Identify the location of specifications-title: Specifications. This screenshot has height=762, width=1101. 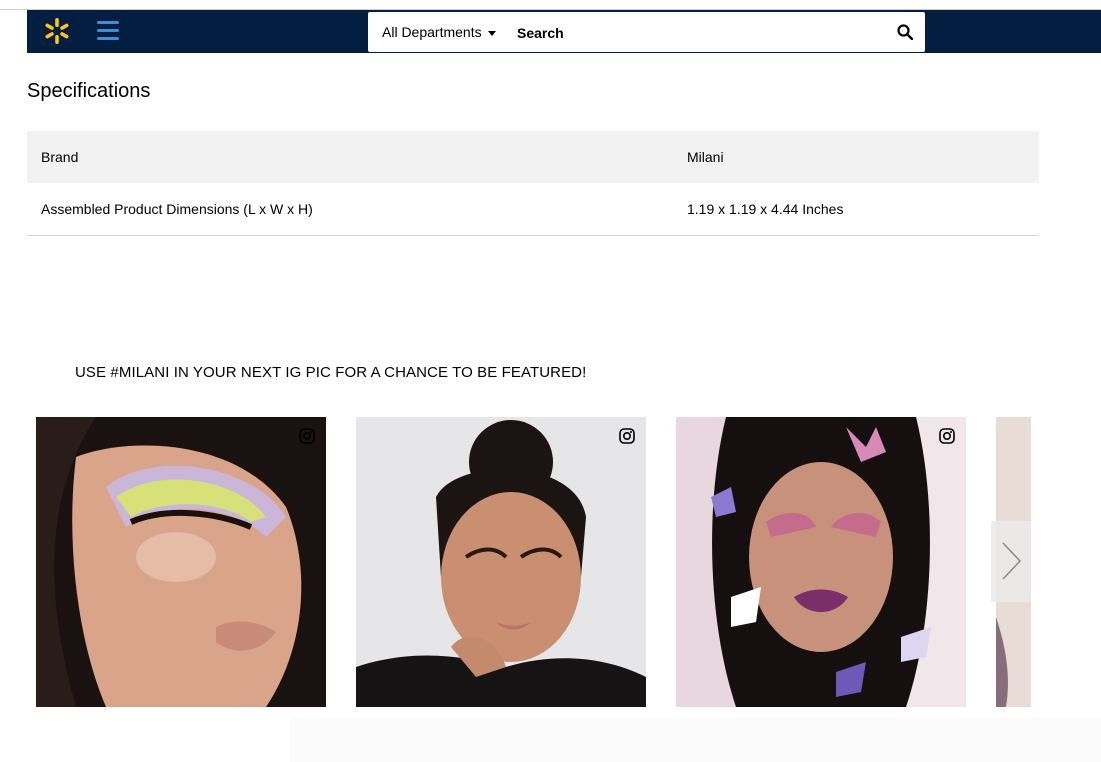
(89, 91).